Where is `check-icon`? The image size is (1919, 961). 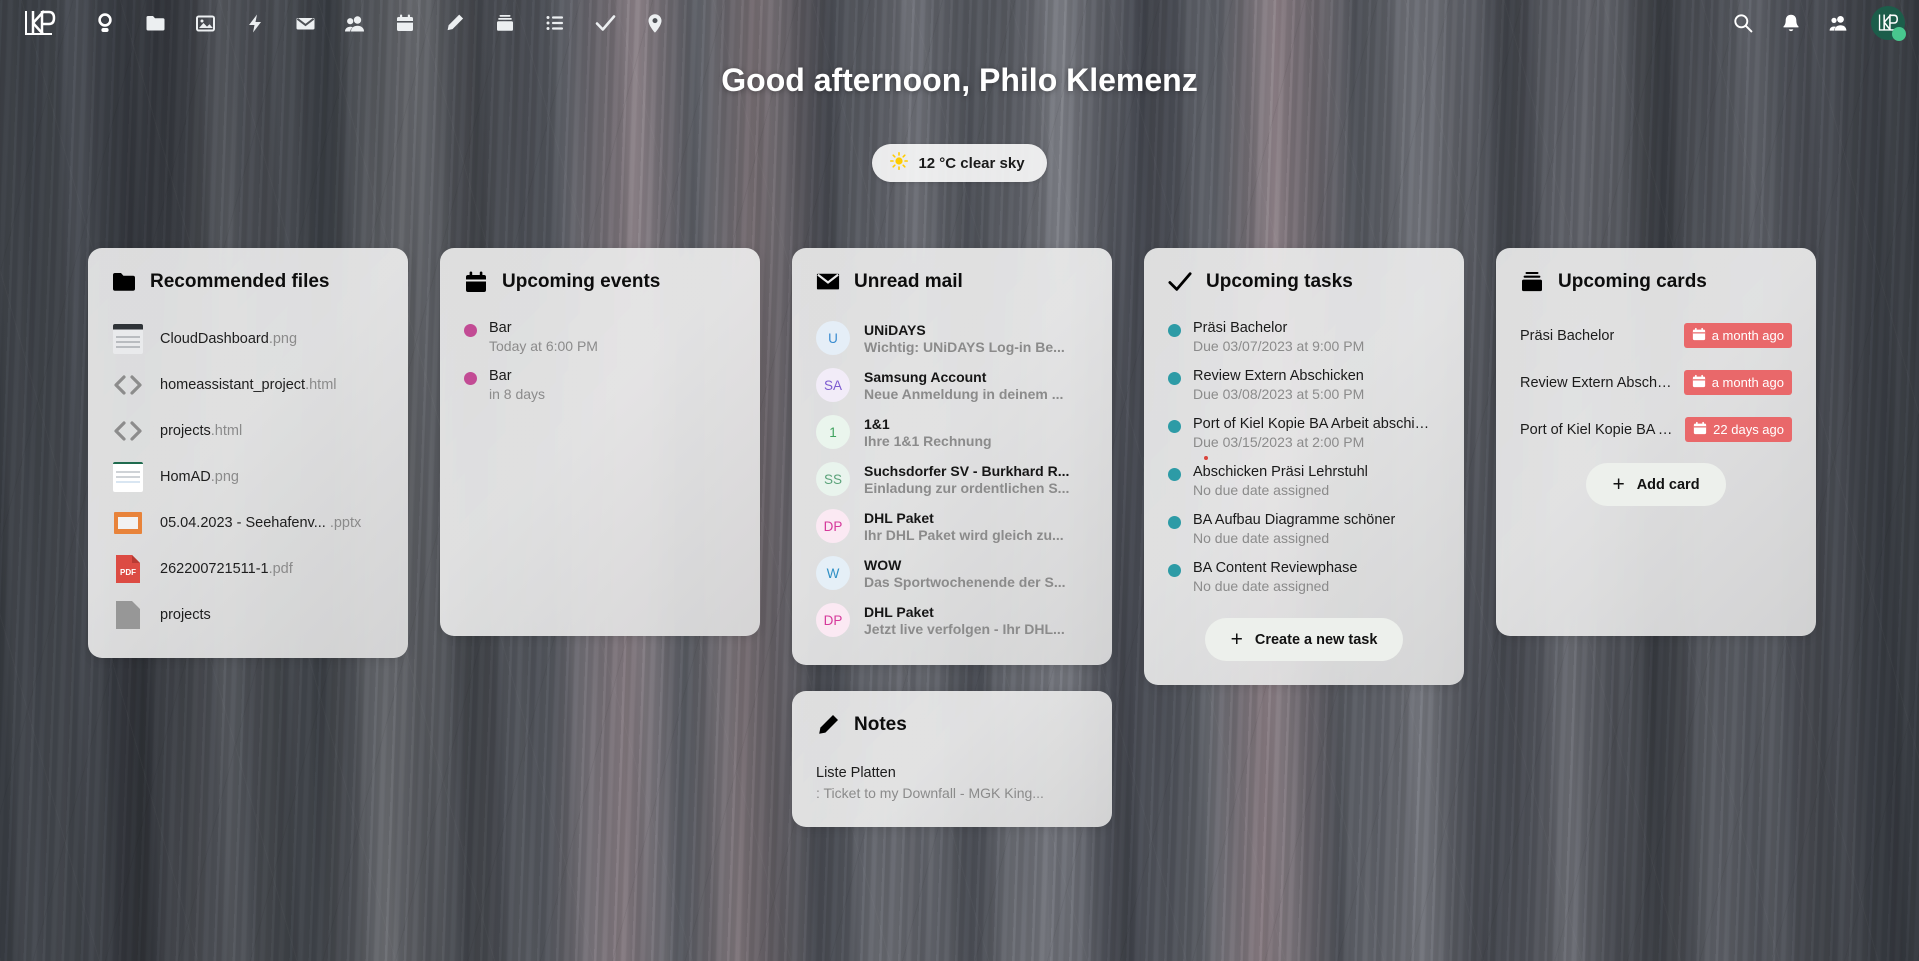 check-icon is located at coordinates (1180, 282).